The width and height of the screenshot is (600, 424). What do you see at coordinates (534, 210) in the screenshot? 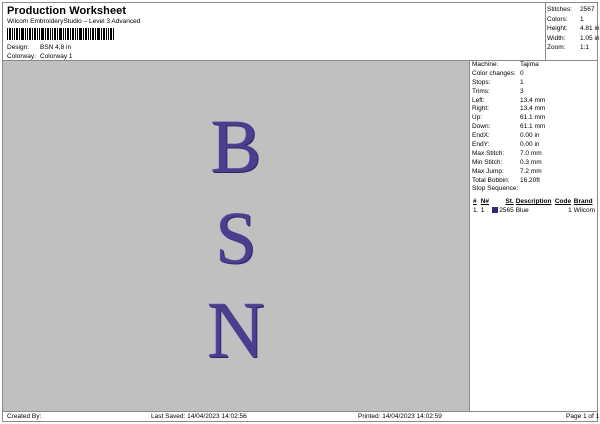
I see `table-row: 1. 1 2565 Blue 1 Wilcom` at bounding box center [534, 210].